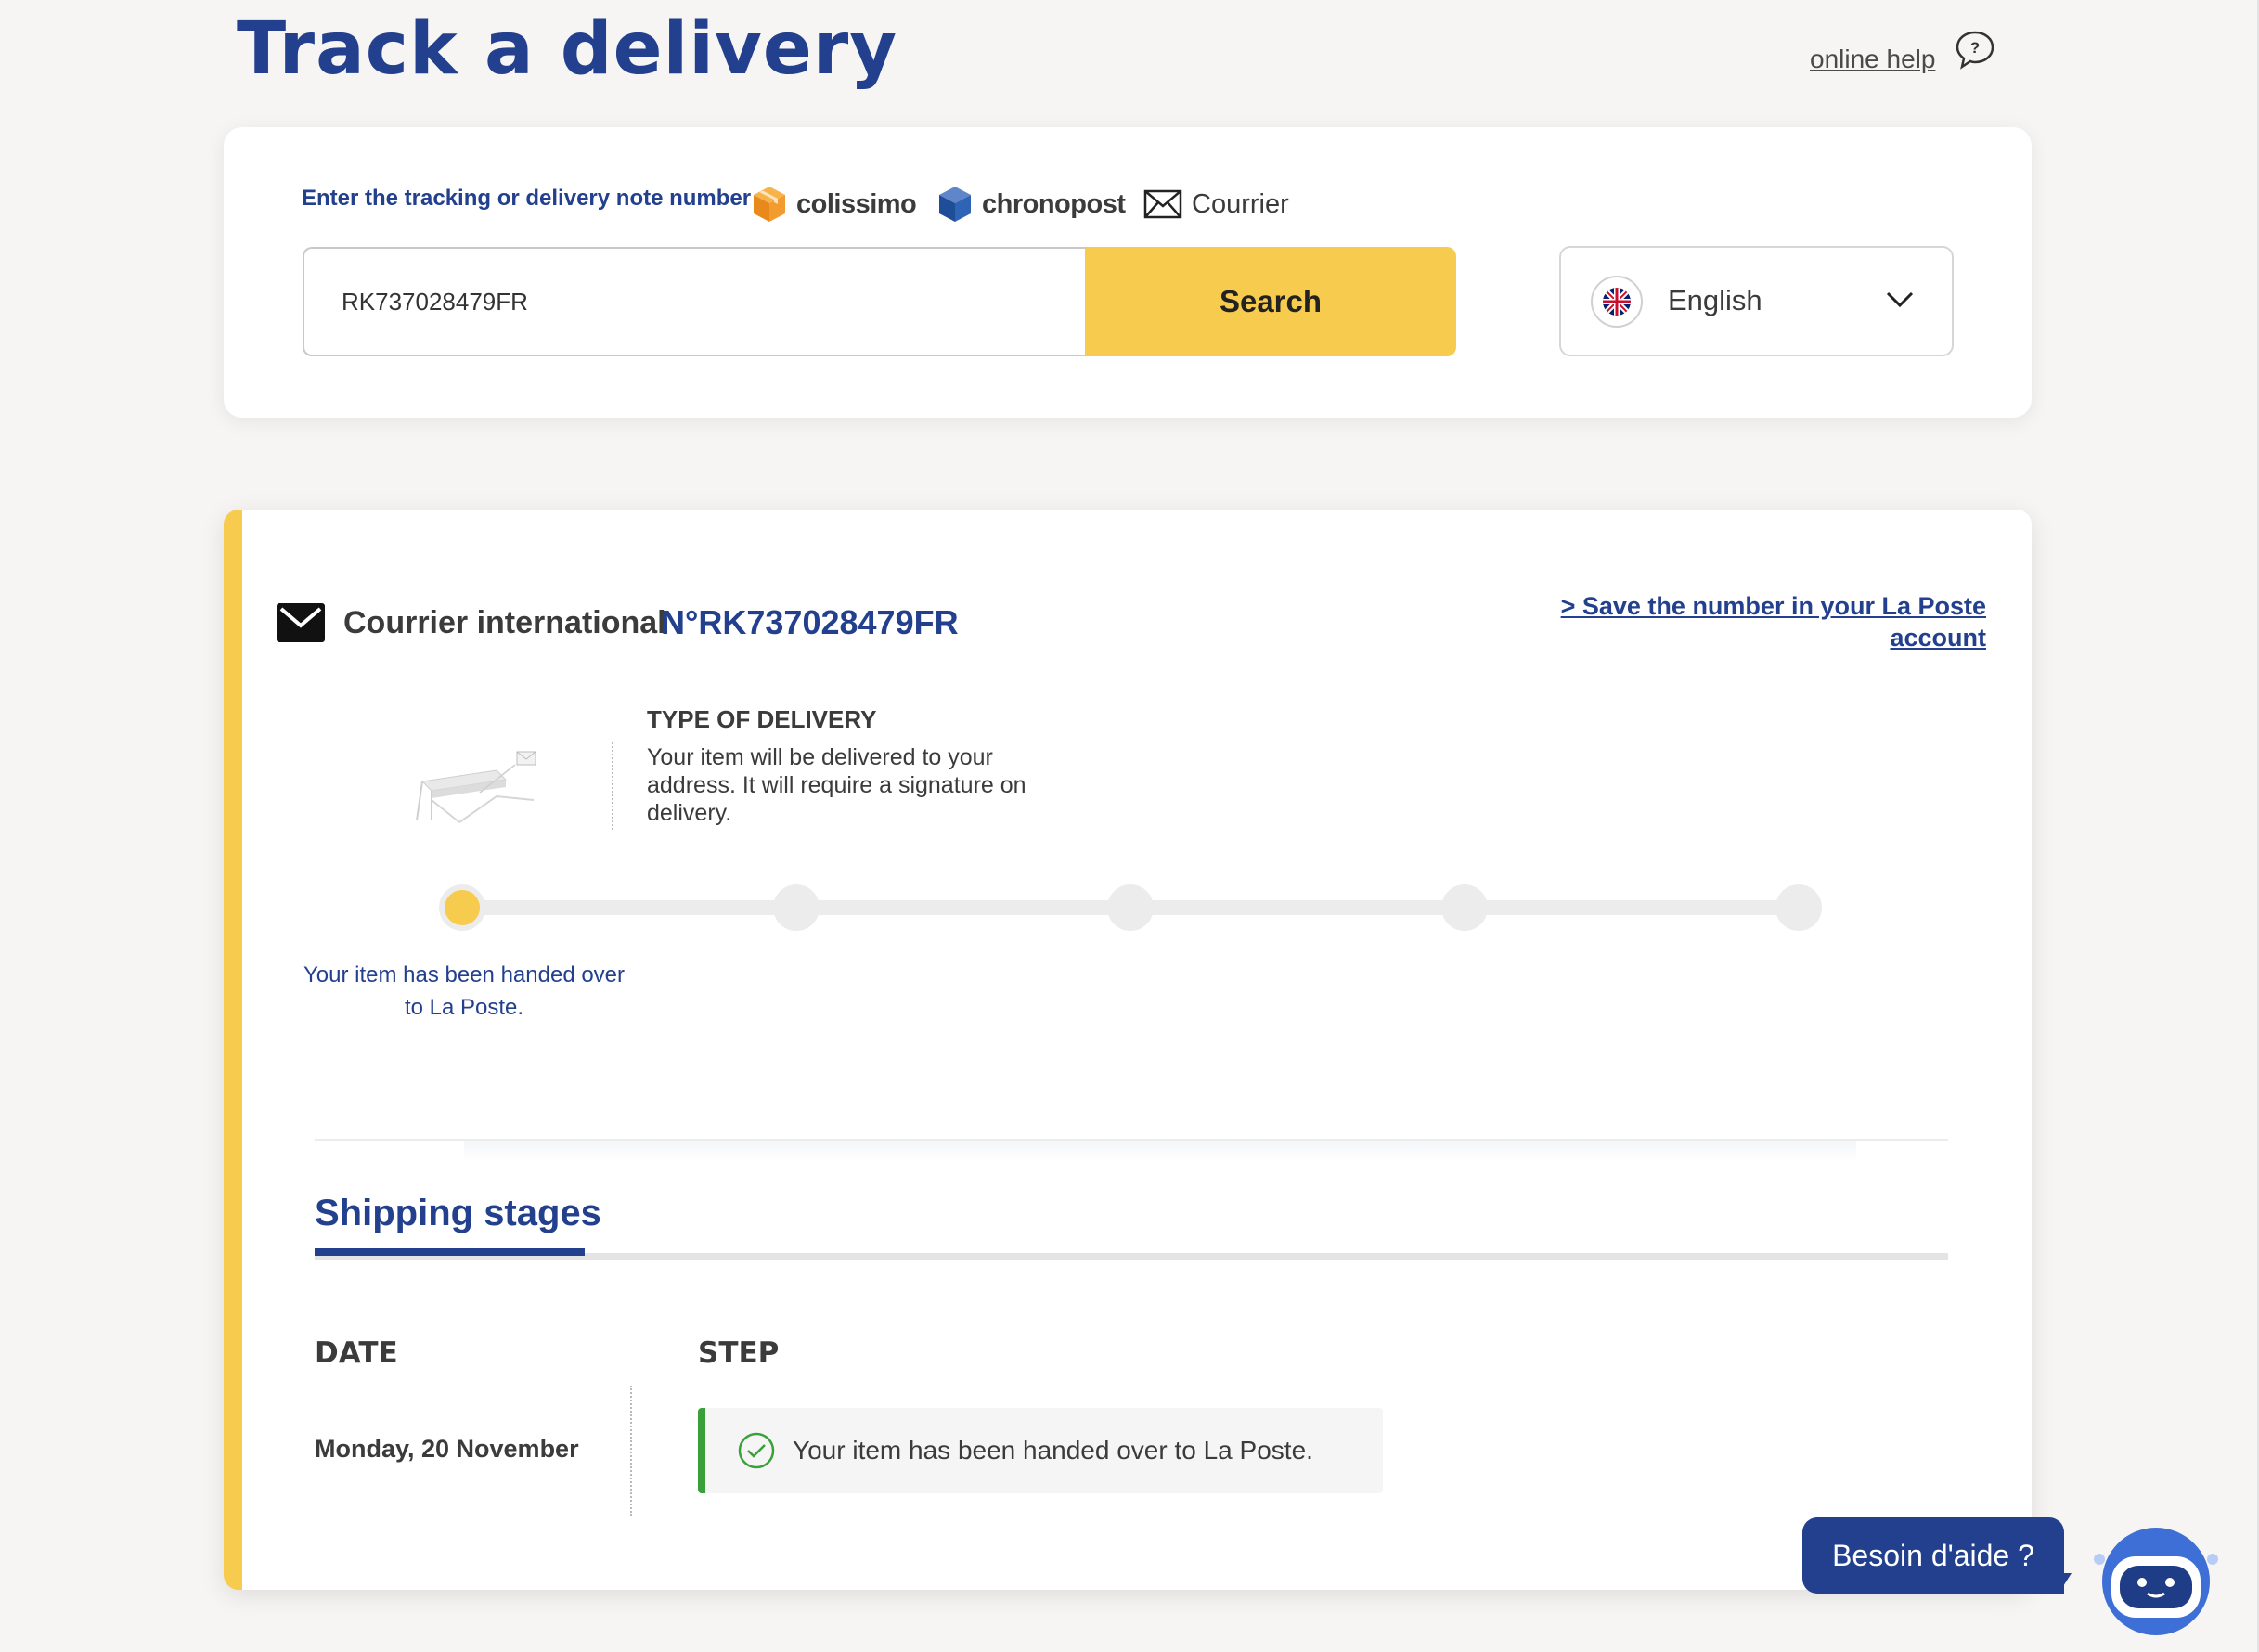  What do you see at coordinates (762, 719) in the screenshot?
I see `delivery-type-title: TYPE OF DELIVERY` at bounding box center [762, 719].